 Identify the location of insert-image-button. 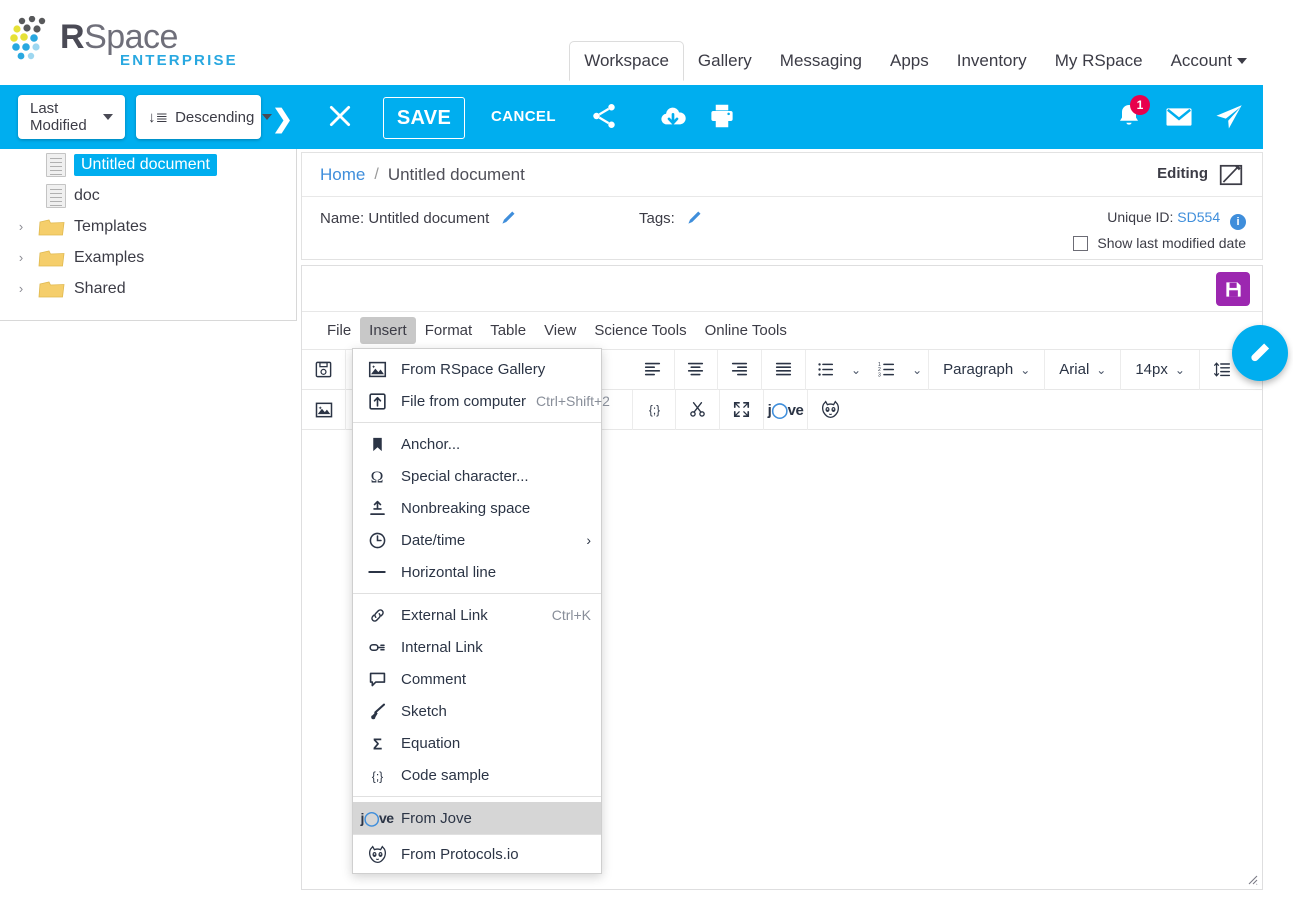
(324, 409).